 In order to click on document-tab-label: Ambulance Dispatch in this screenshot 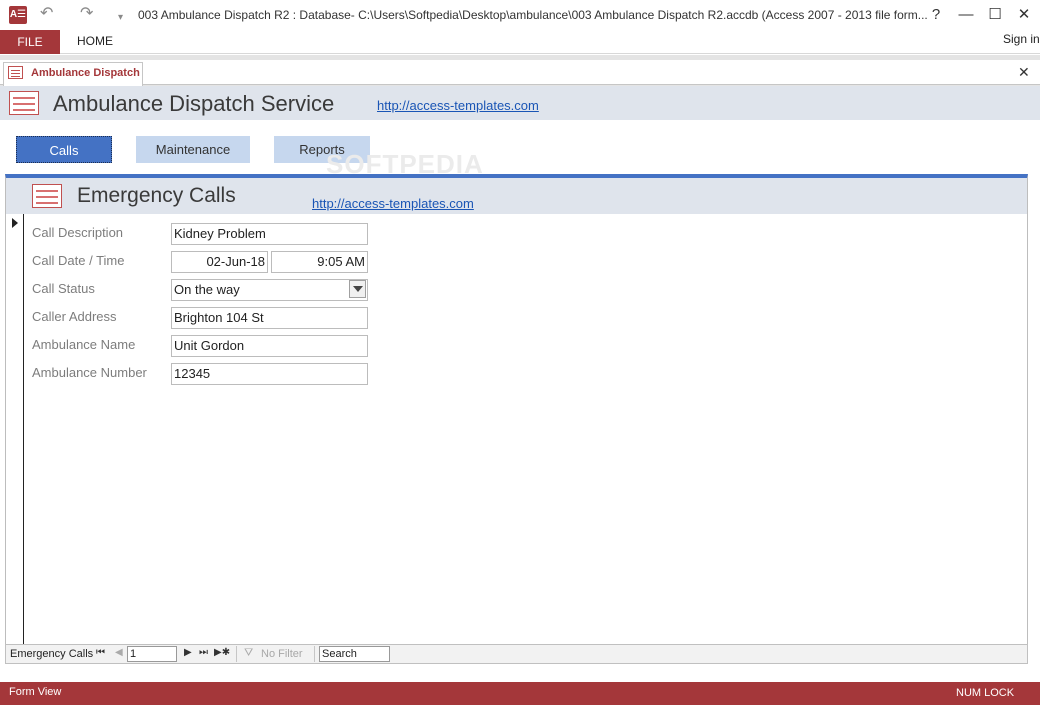, I will do `click(85, 73)`.